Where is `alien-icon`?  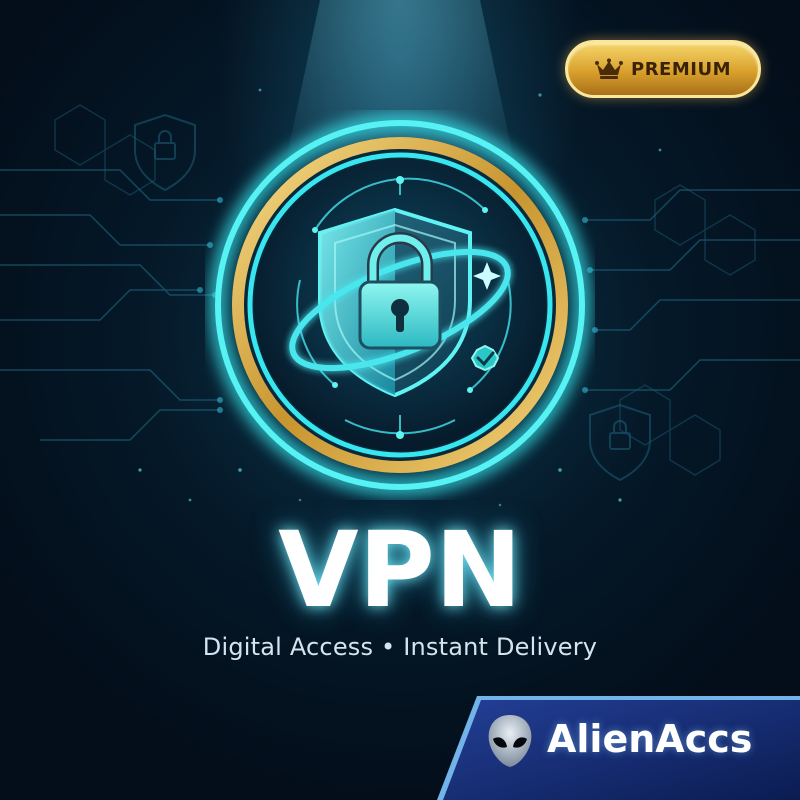 alien-icon is located at coordinates (510, 741).